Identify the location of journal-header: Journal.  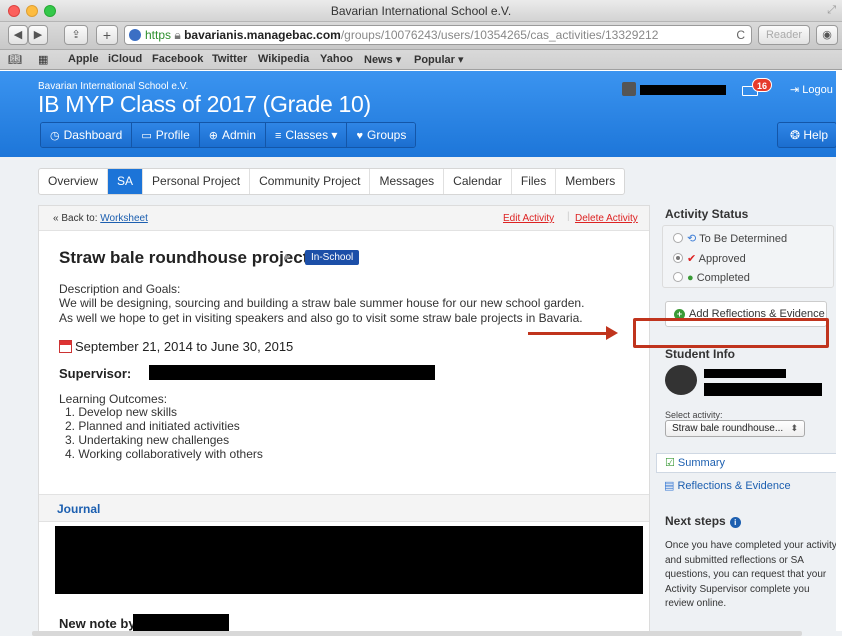
(344, 508).